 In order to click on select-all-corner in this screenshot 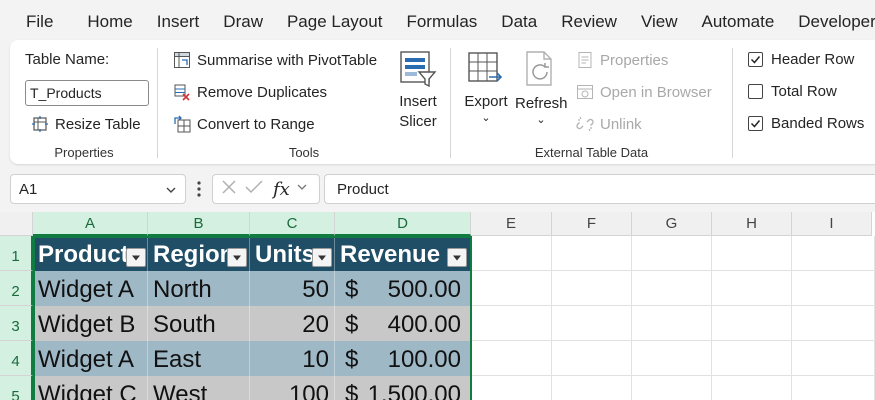, I will do `click(16, 224)`.